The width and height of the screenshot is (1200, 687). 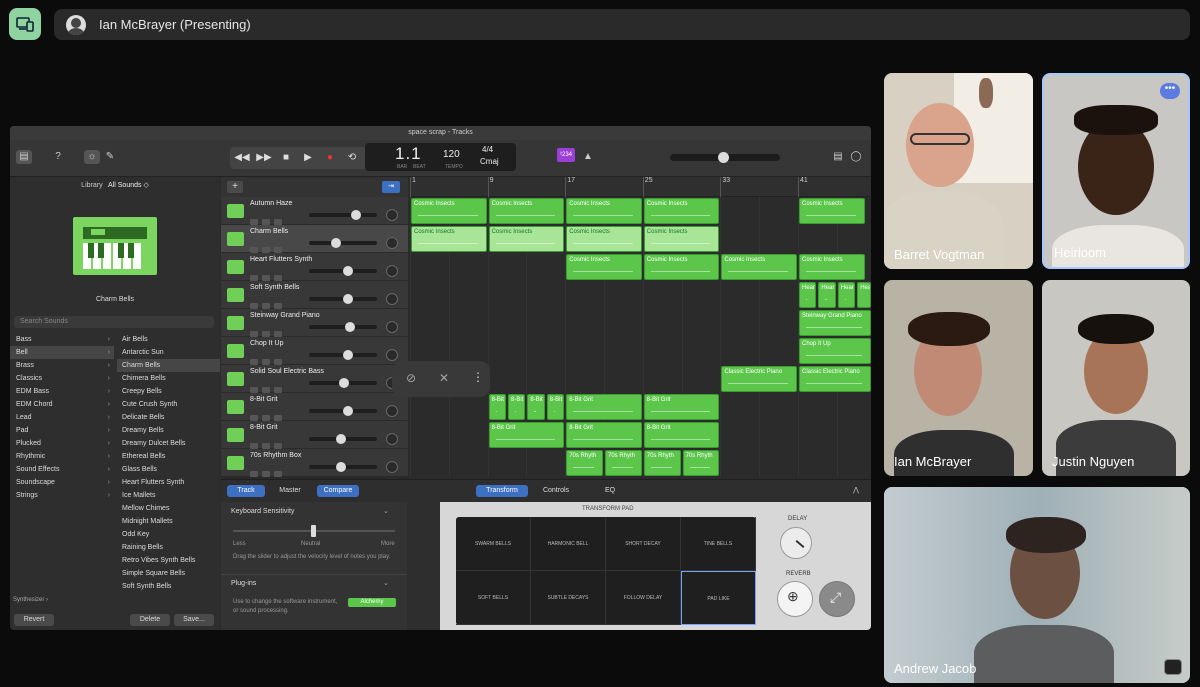 I want to click on tab-transform: Transform, so click(x=502, y=491).